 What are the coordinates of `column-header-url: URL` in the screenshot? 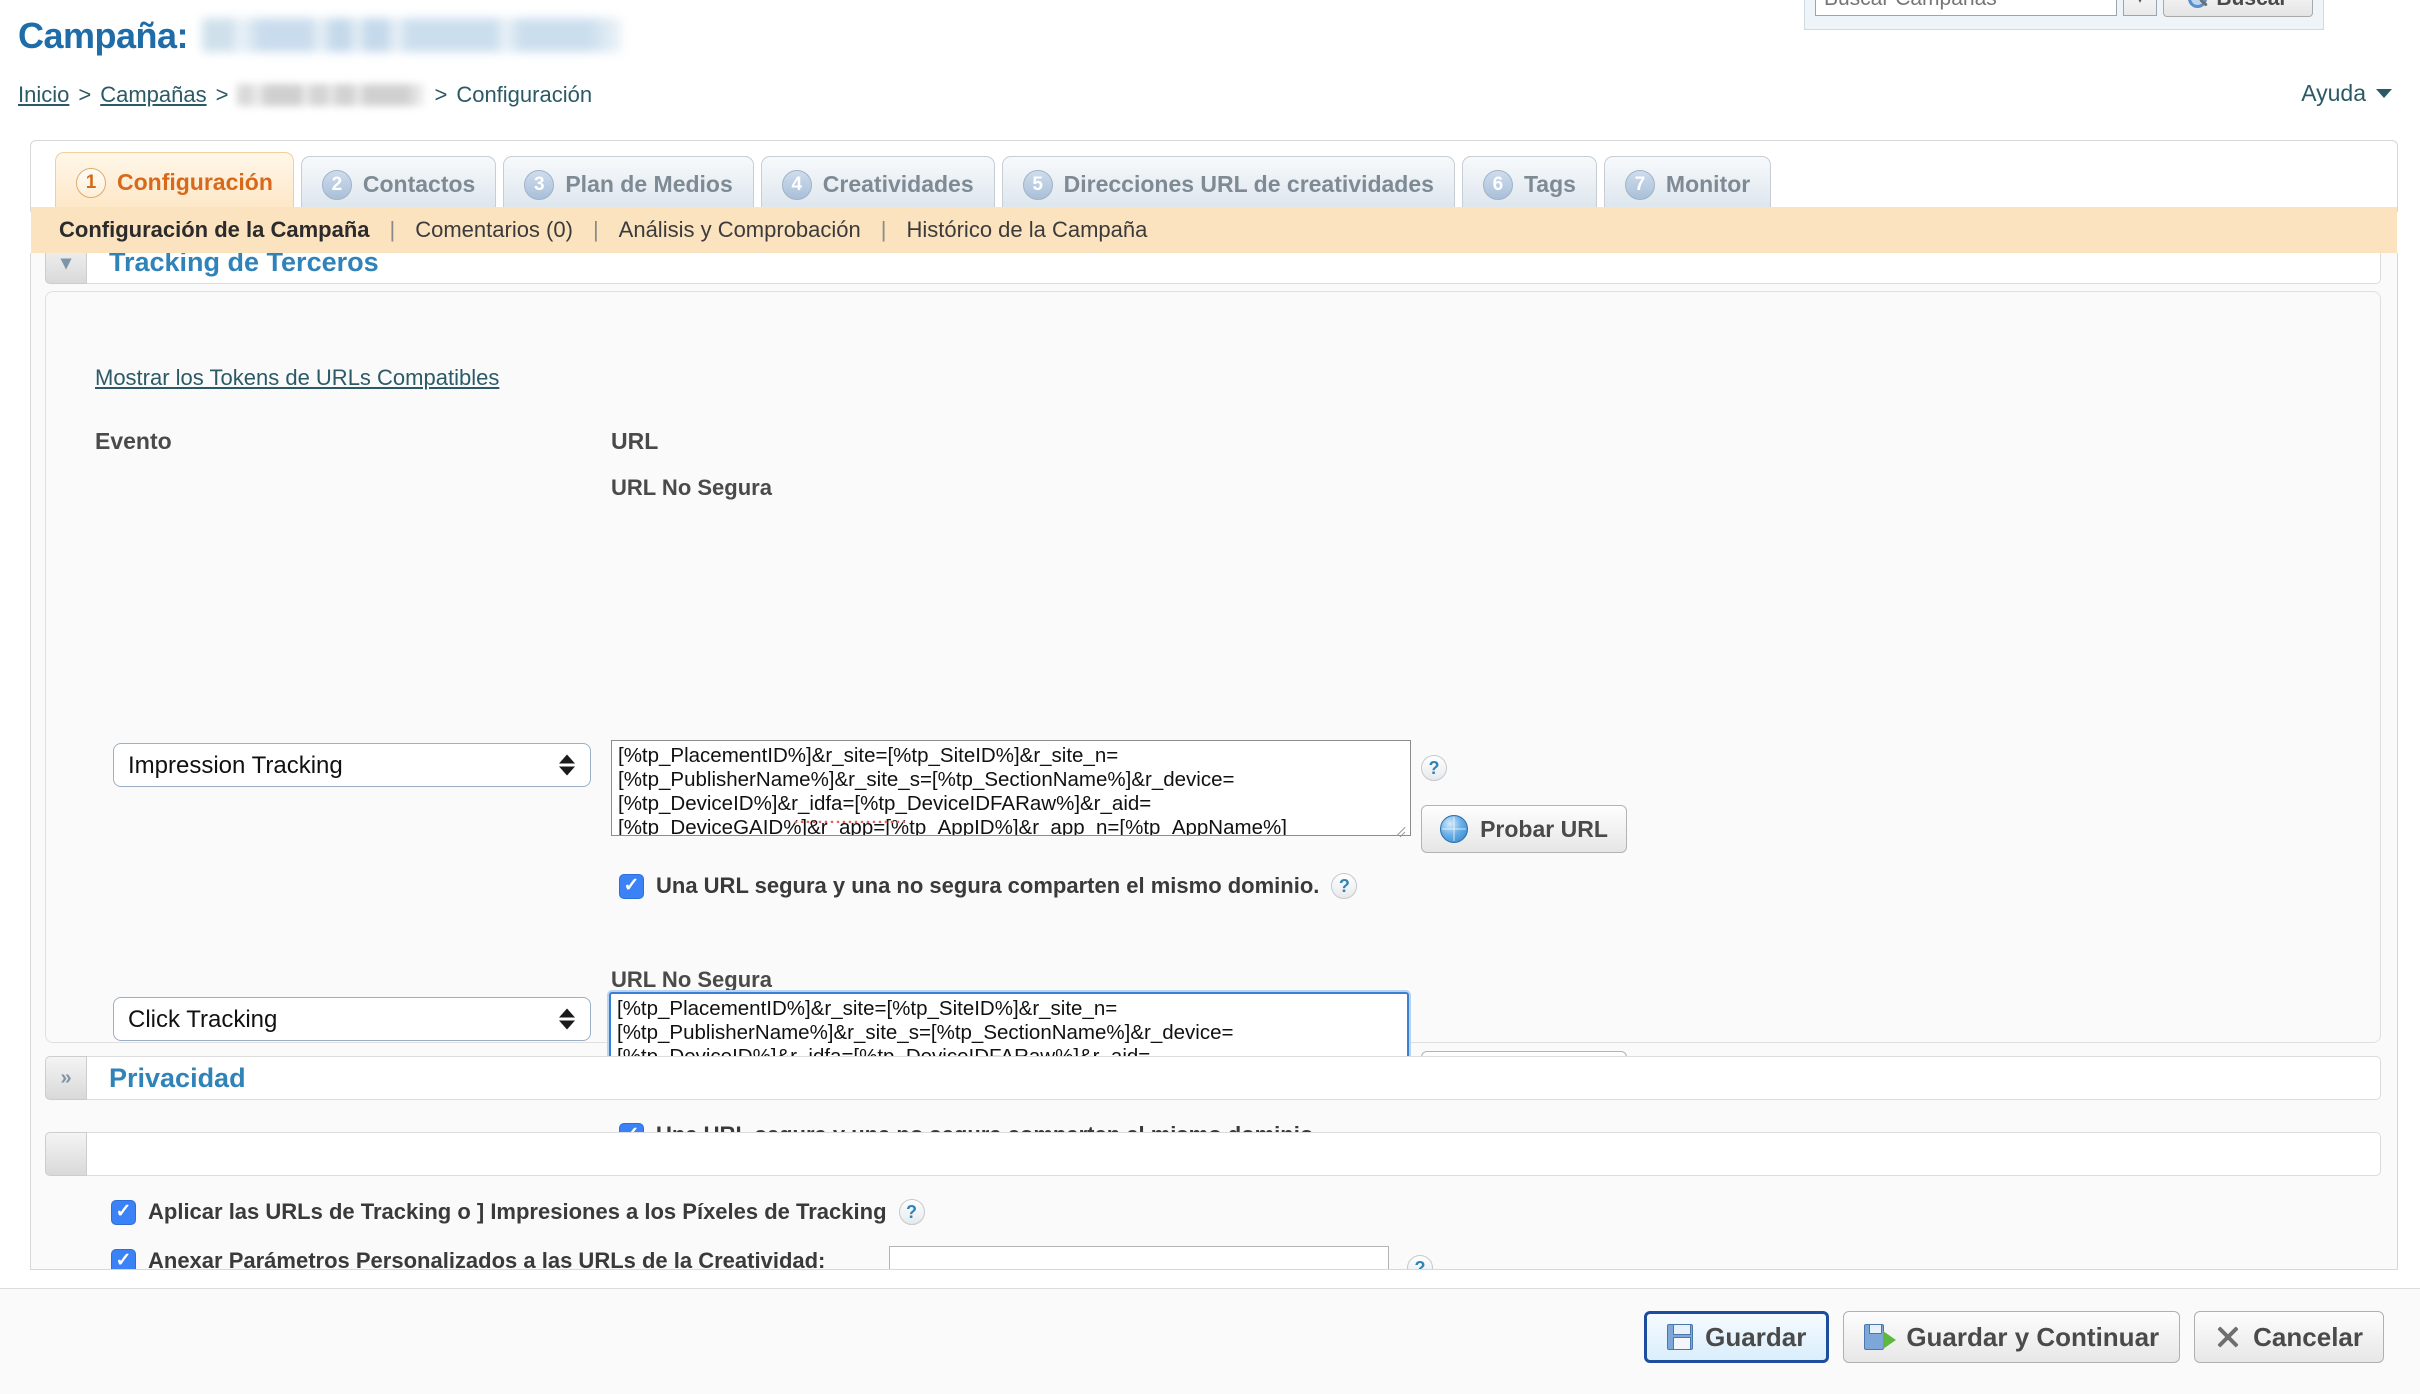 It's located at (635, 441).